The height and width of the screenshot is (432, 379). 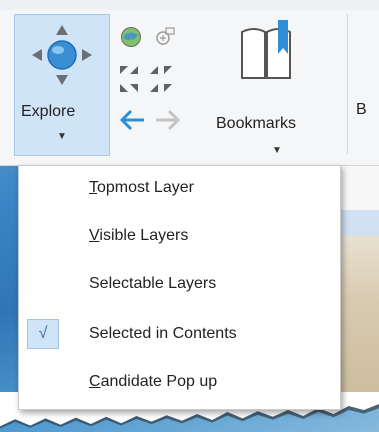 I want to click on menu-item-label: Topmost Layer, so click(x=141, y=187).